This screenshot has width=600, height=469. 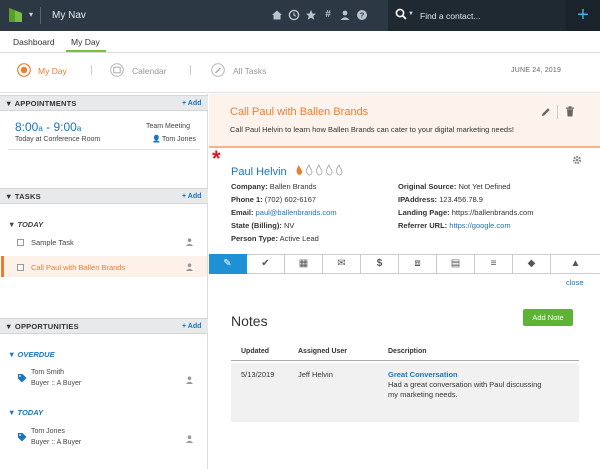 What do you see at coordinates (149, 71) in the screenshot?
I see `view-calendar: Calendar` at bounding box center [149, 71].